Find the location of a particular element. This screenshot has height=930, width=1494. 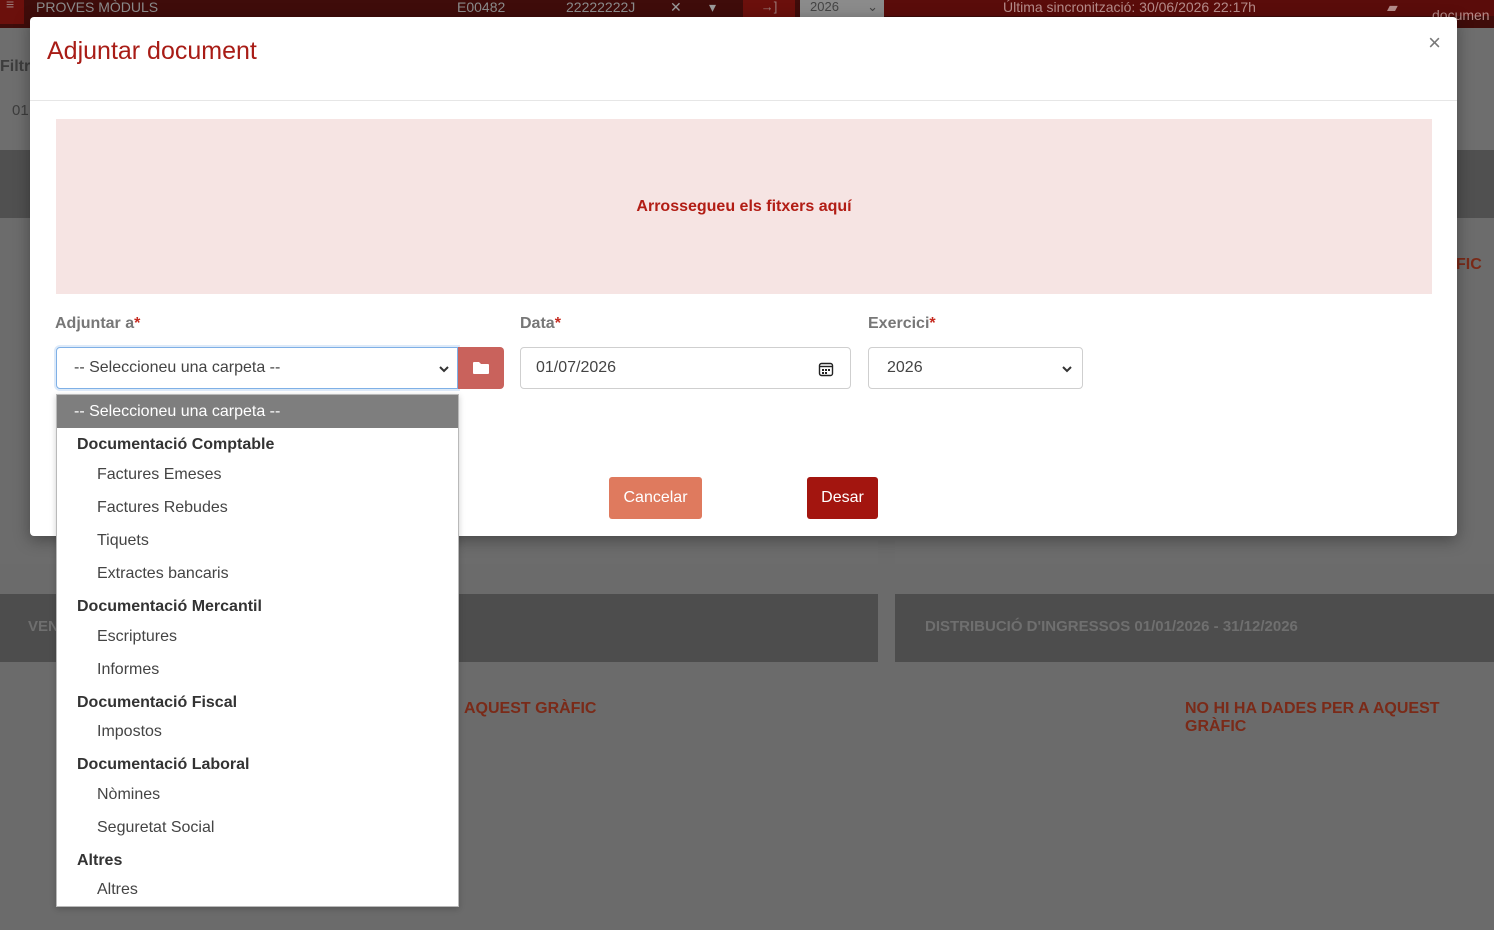

company-nif: 22222222J is located at coordinates (601, 7).